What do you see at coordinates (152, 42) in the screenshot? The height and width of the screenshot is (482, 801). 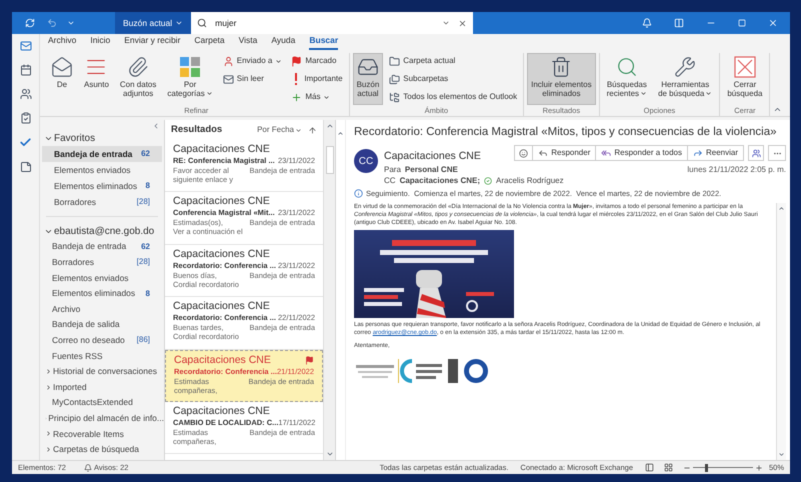 I see `ribbon-tab: Enviar y recibir` at bounding box center [152, 42].